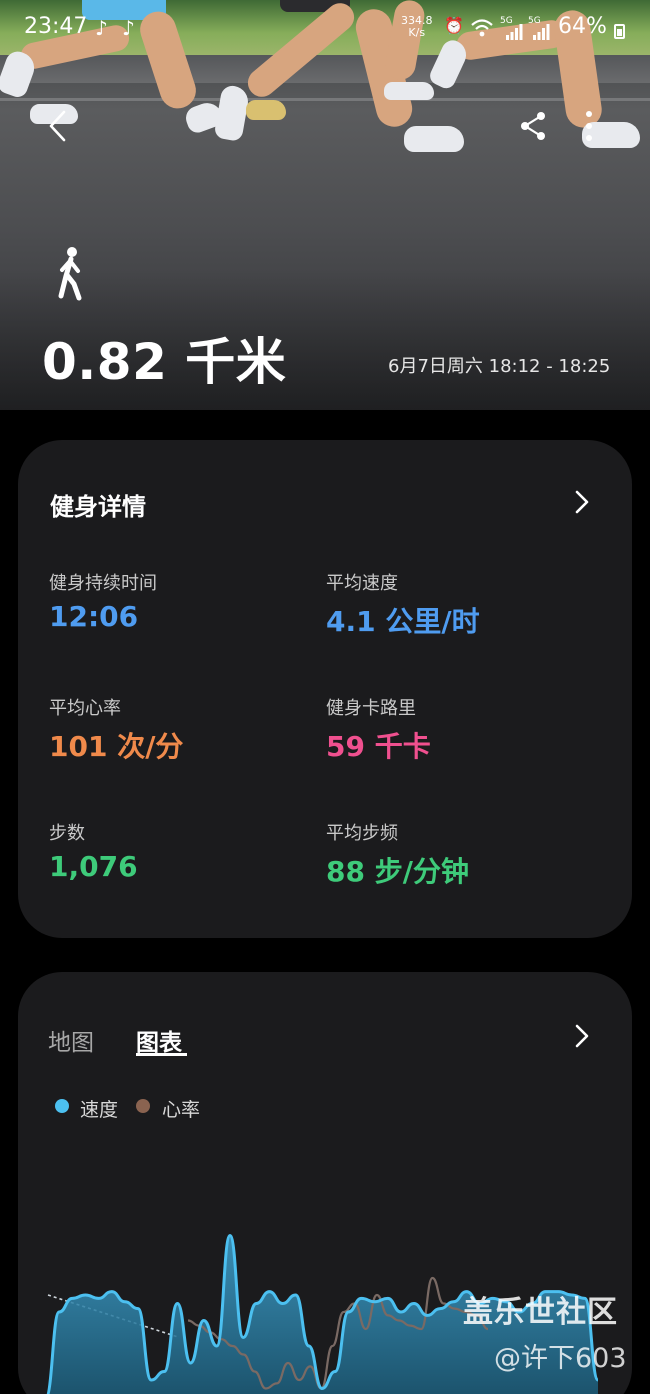  What do you see at coordinates (70, 274) in the screenshot?
I see `walking-person-icon` at bounding box center [70, 274].